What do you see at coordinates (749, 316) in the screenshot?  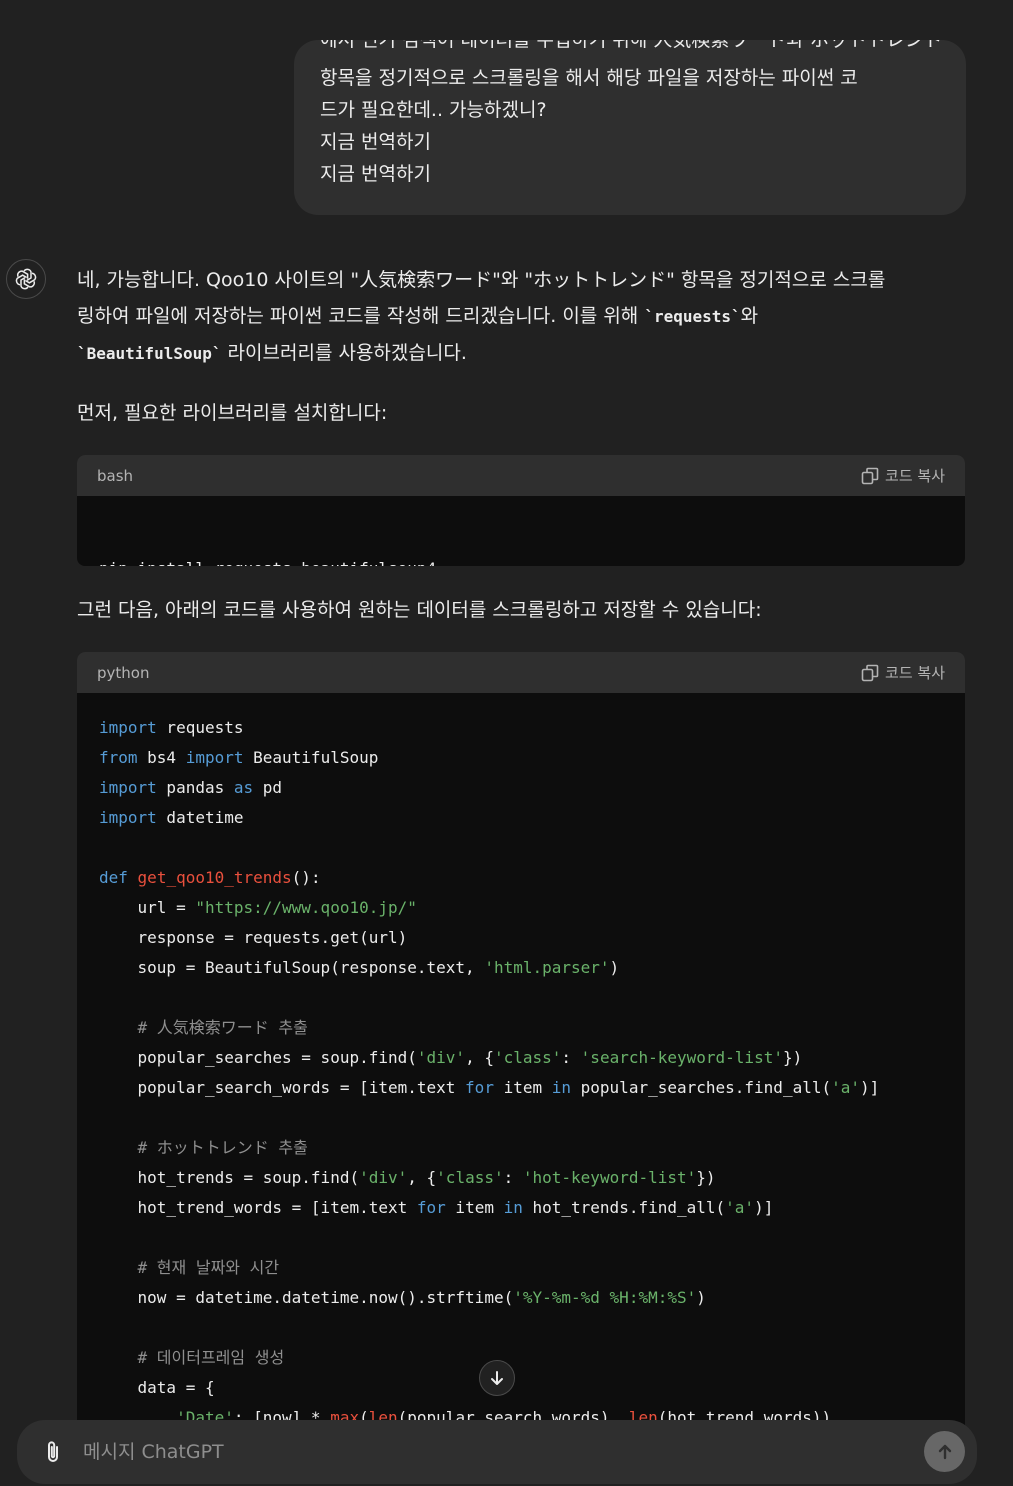 I see `intro-text: 와` at bounding box center [749, 316].